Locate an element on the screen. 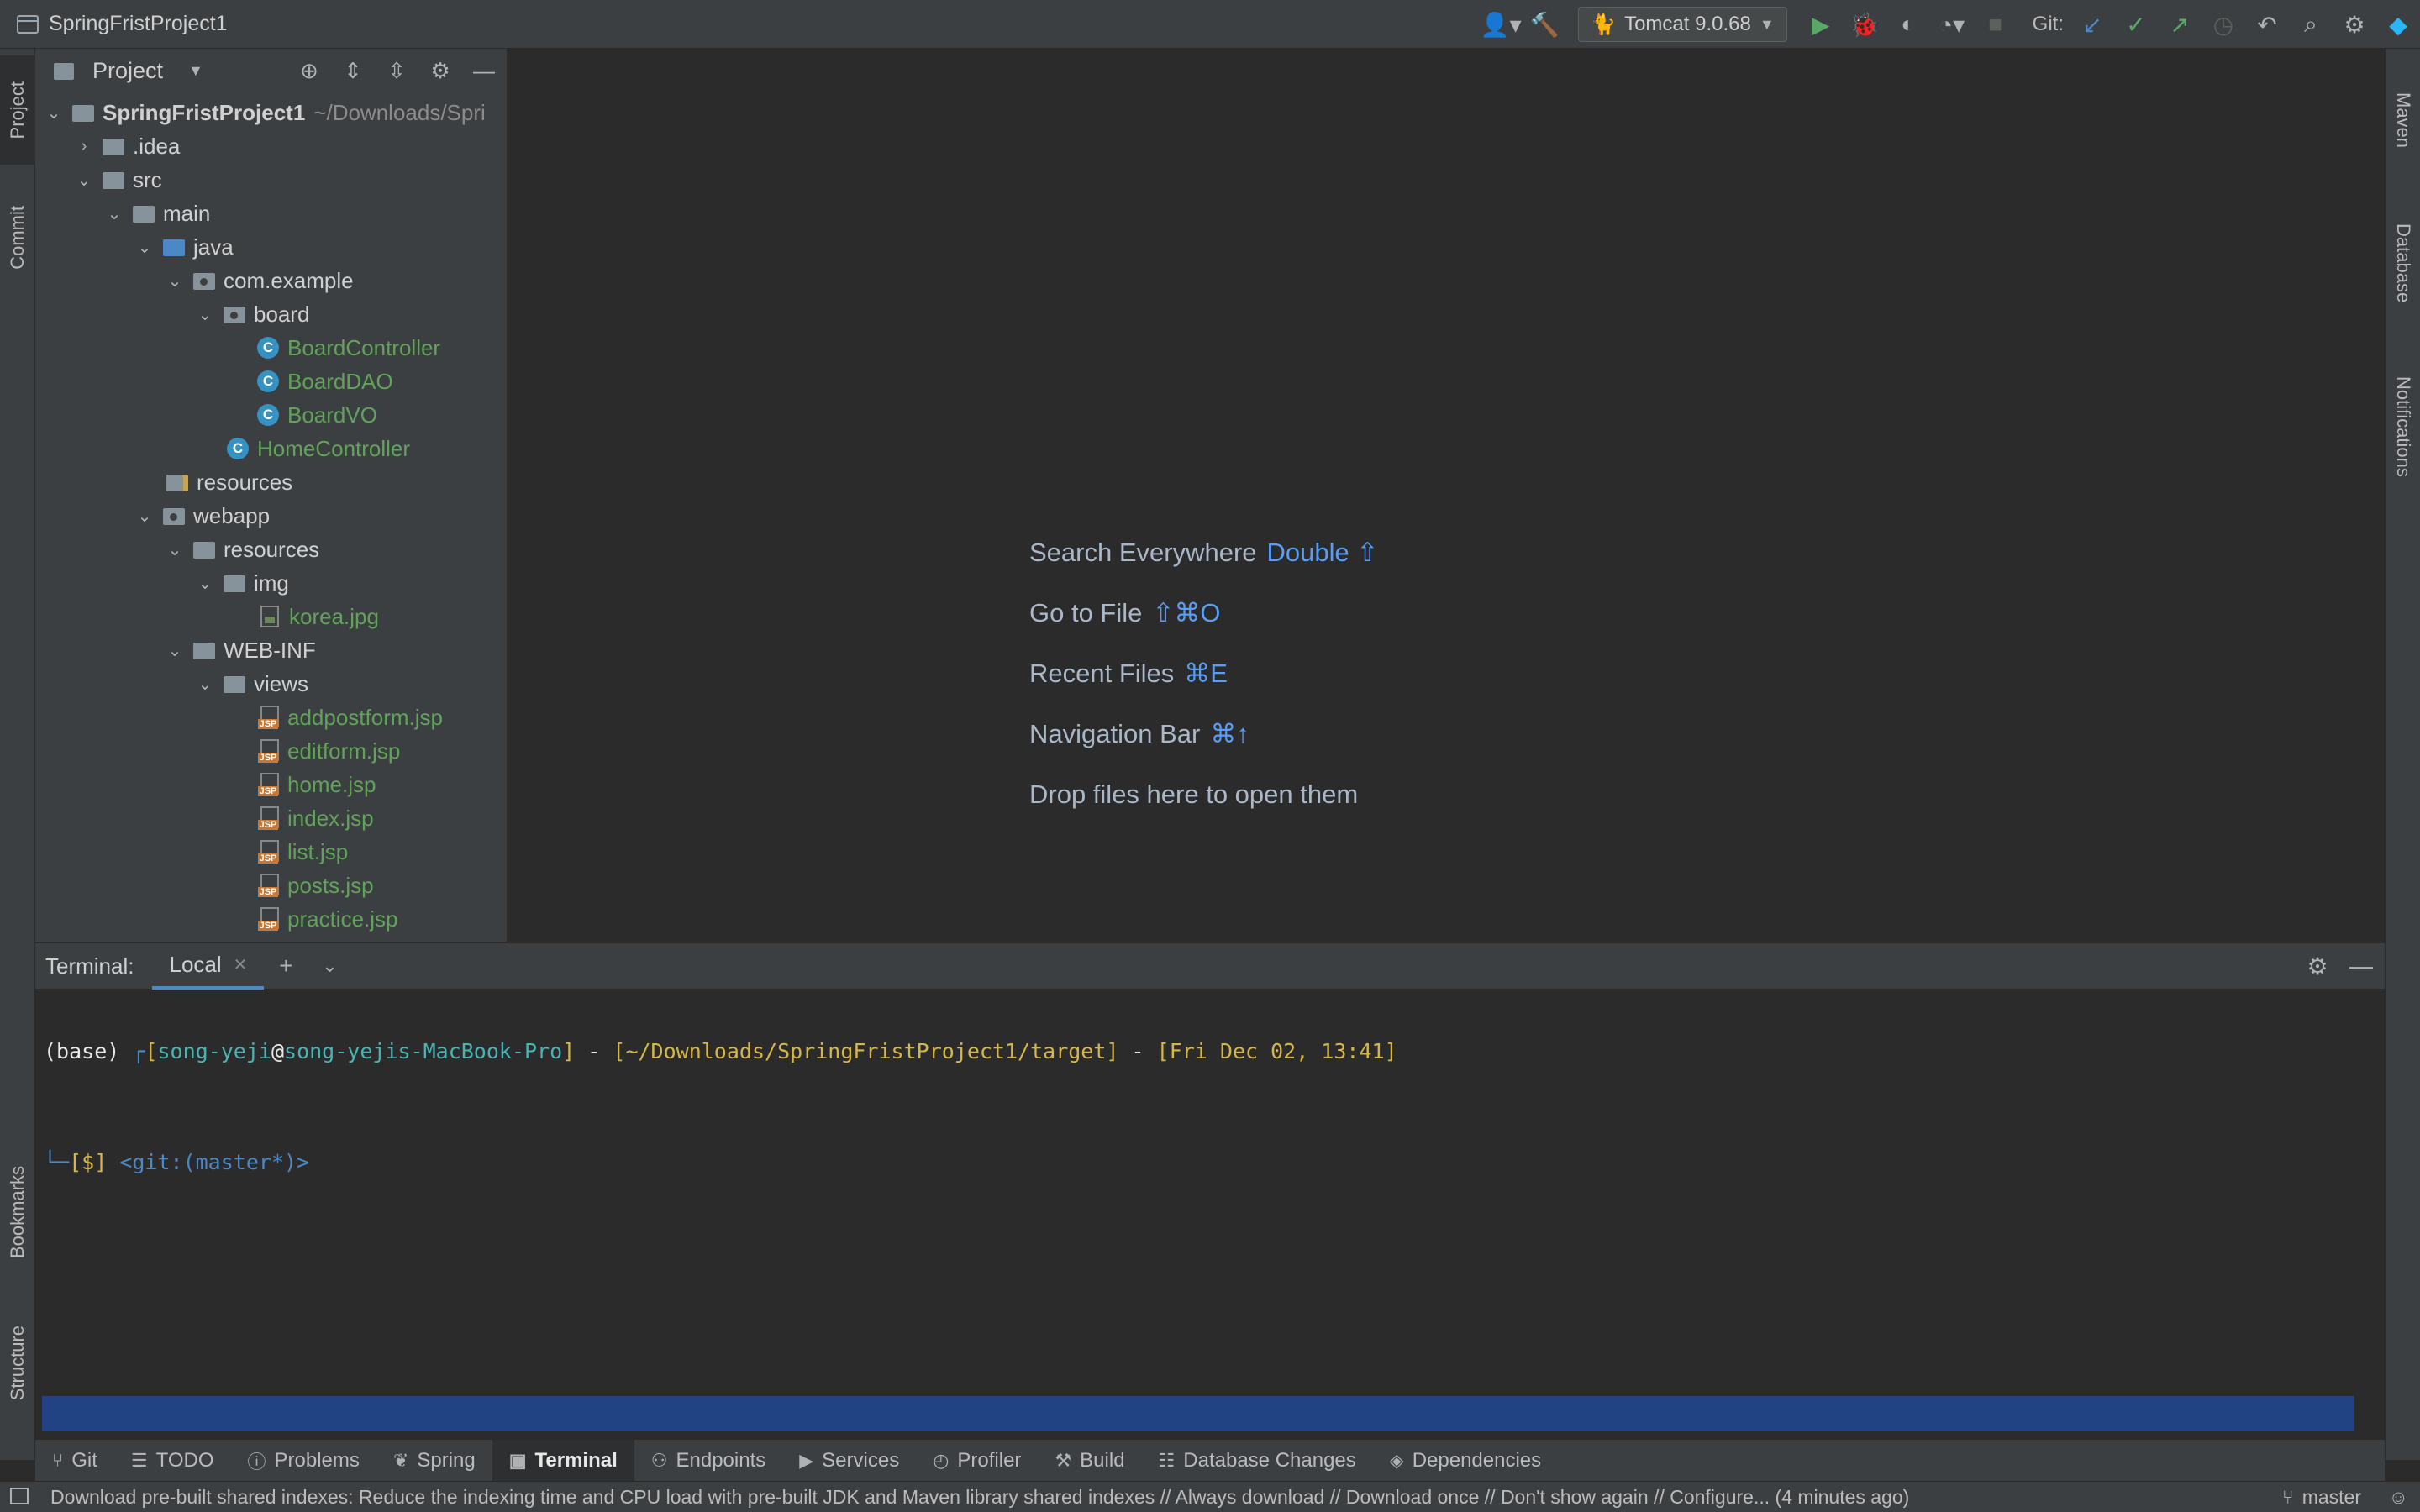 This screenshot has height=1512, width=2420. tree-item-boardcontroller: C BoardController is located at coordinates (271, 348).